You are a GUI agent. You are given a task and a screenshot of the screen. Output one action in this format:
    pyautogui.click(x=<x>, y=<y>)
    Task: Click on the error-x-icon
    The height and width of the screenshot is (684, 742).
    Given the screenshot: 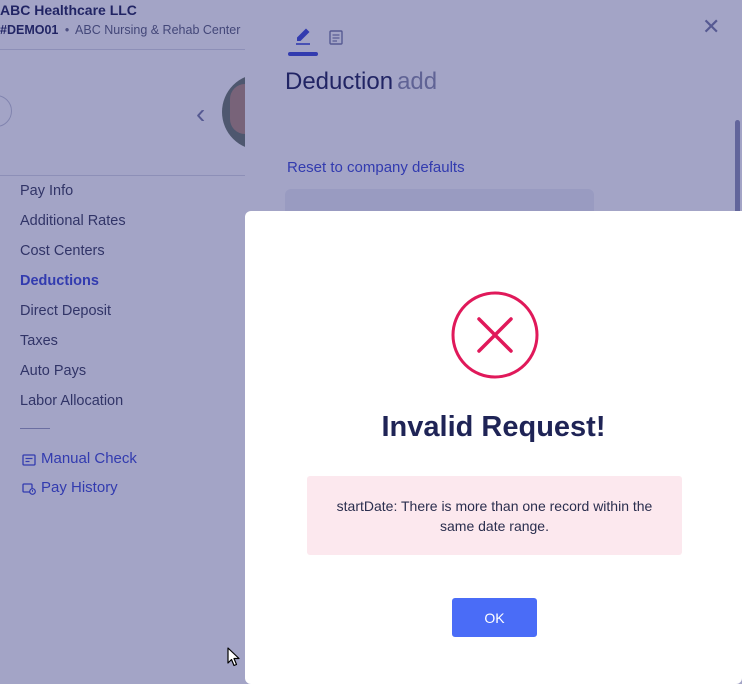 What is the action you would take?
    pyautogui.click(x=495, y=335)
    